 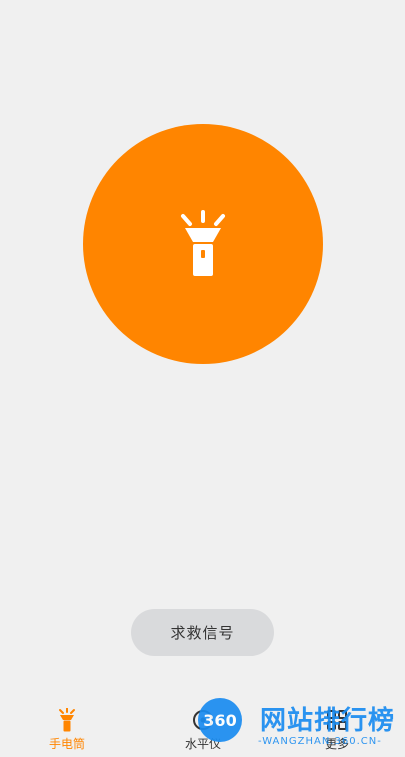 I want to click on tab-level: 水平仪, so click(x=203, y=730).